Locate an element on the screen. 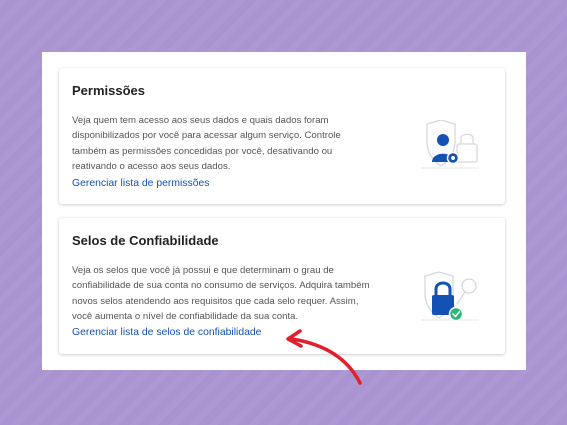 The width and height of the screenshot is (567, 425). card-title: Selos de Confiabilidade is located at coordinates (145, 240).